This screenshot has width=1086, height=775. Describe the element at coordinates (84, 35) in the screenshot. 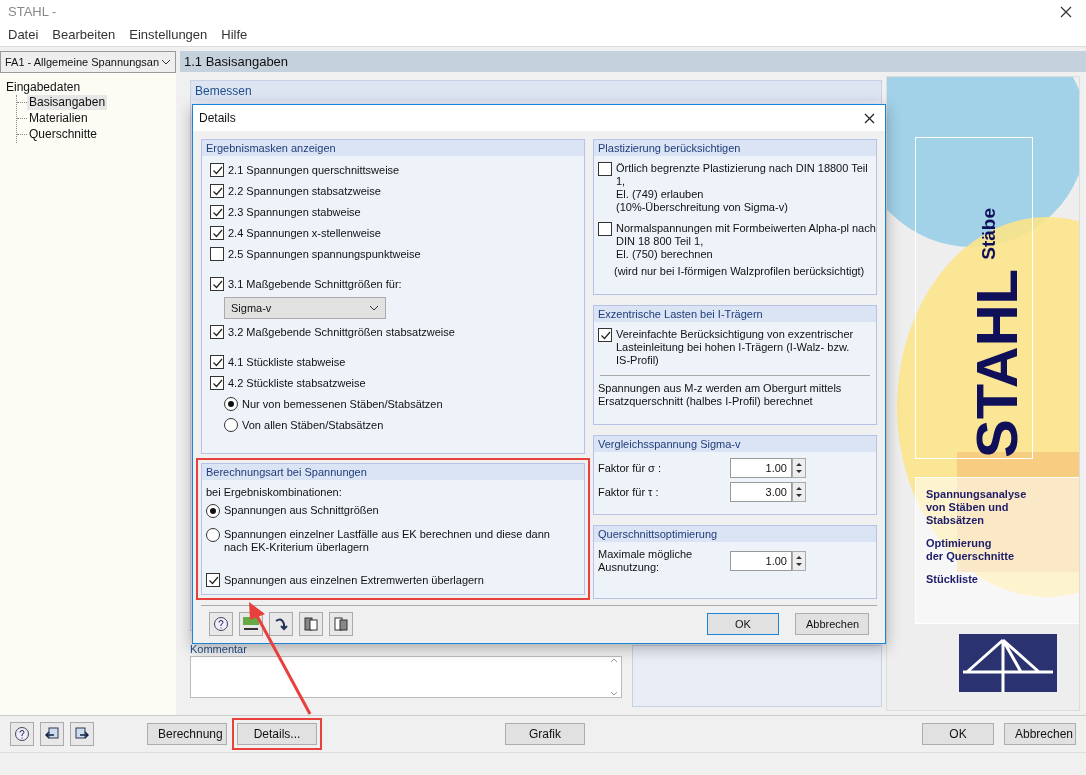

I see `menu-item: Bearbeiten` at that location.